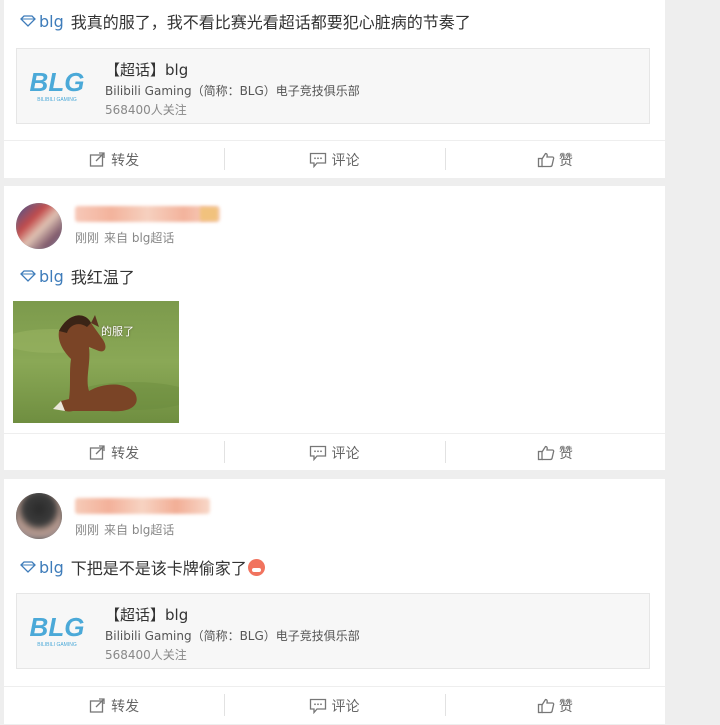 The image size is (720, 725). What do you see at coordinates (209, 214) in the screenshot?
I see `vip-badge-blurred` at bounding box center [209, 214].